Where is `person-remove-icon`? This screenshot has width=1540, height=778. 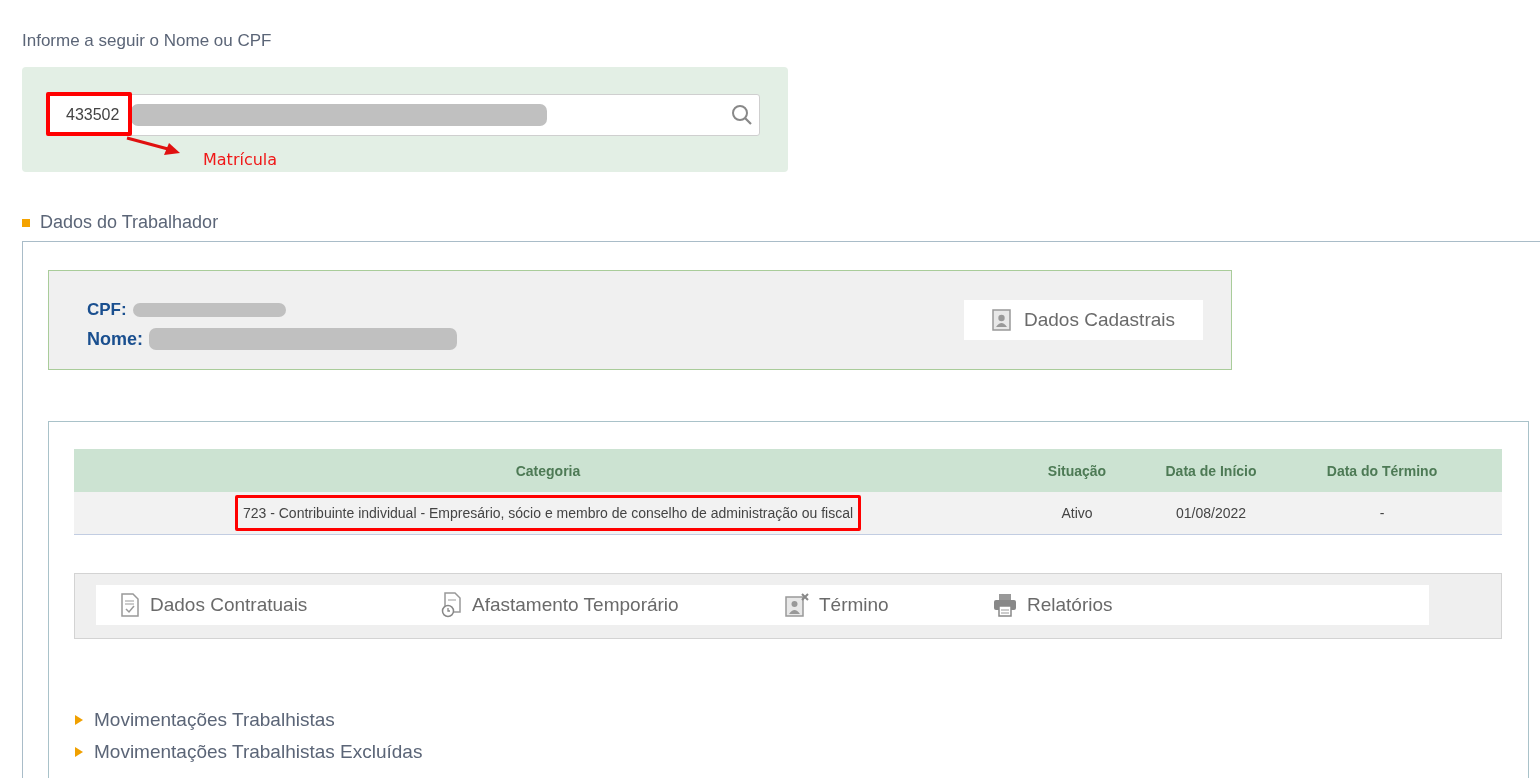
person-remove-icon is located at coordinates (797, 605).